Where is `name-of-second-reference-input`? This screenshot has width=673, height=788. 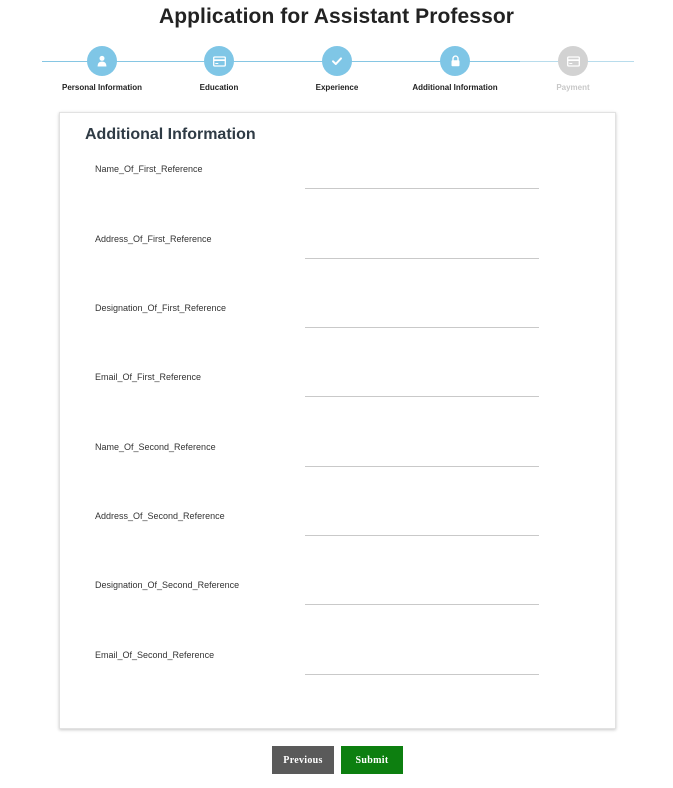 name-of-second-reference-input is located at coordinates (422, 456).